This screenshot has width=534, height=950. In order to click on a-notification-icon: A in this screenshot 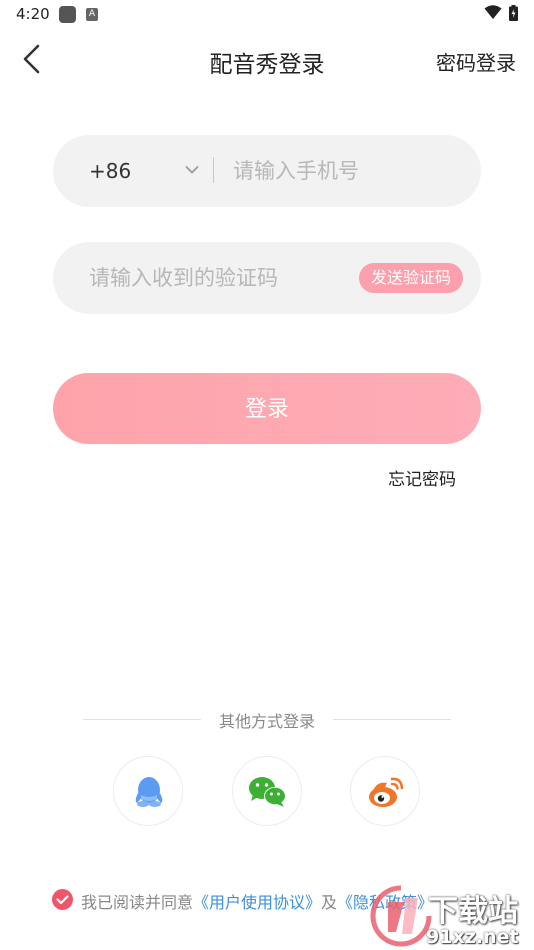, I will do `click(92, 14)`.